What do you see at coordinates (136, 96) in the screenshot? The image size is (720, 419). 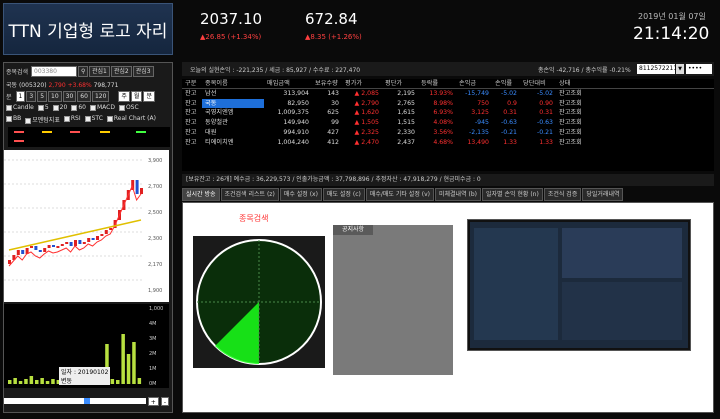 I see `period-month: 월` at bounding box center [136, 96].